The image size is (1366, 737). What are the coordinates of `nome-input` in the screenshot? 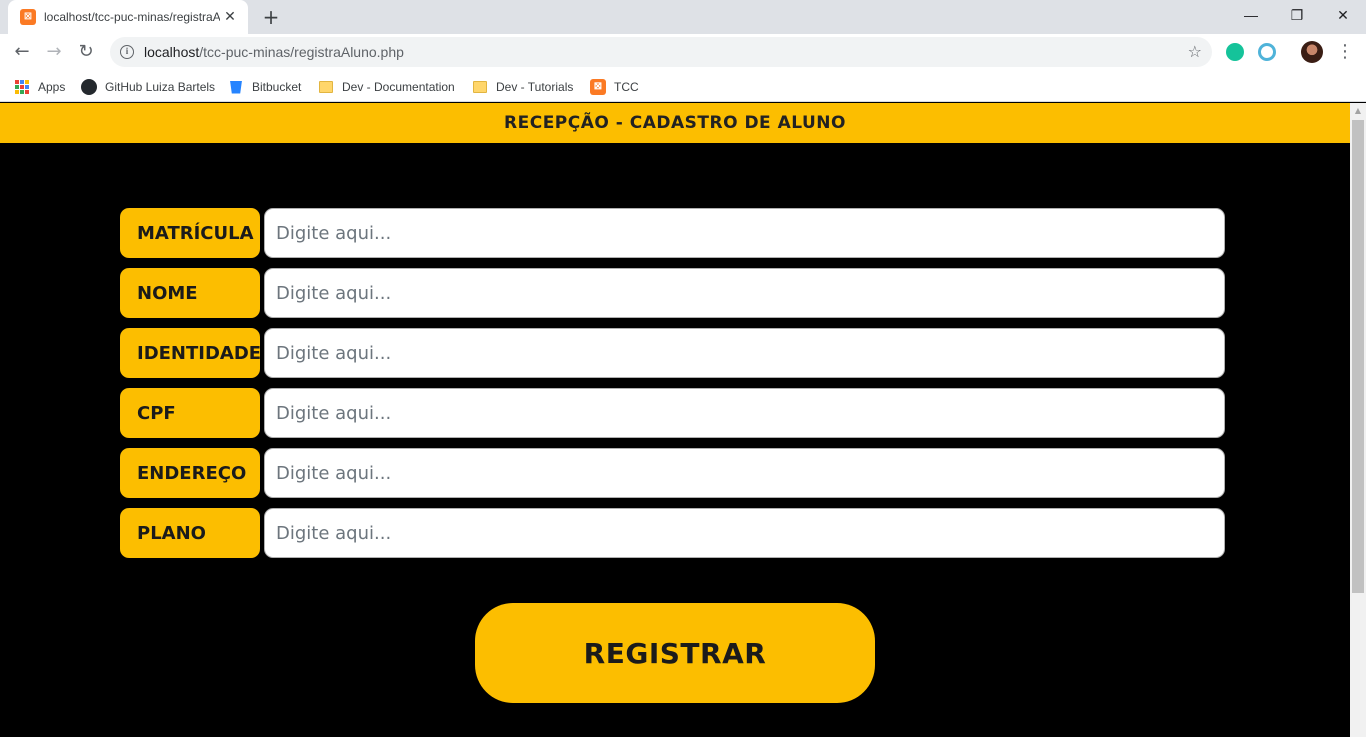 It's located at (744, 293).